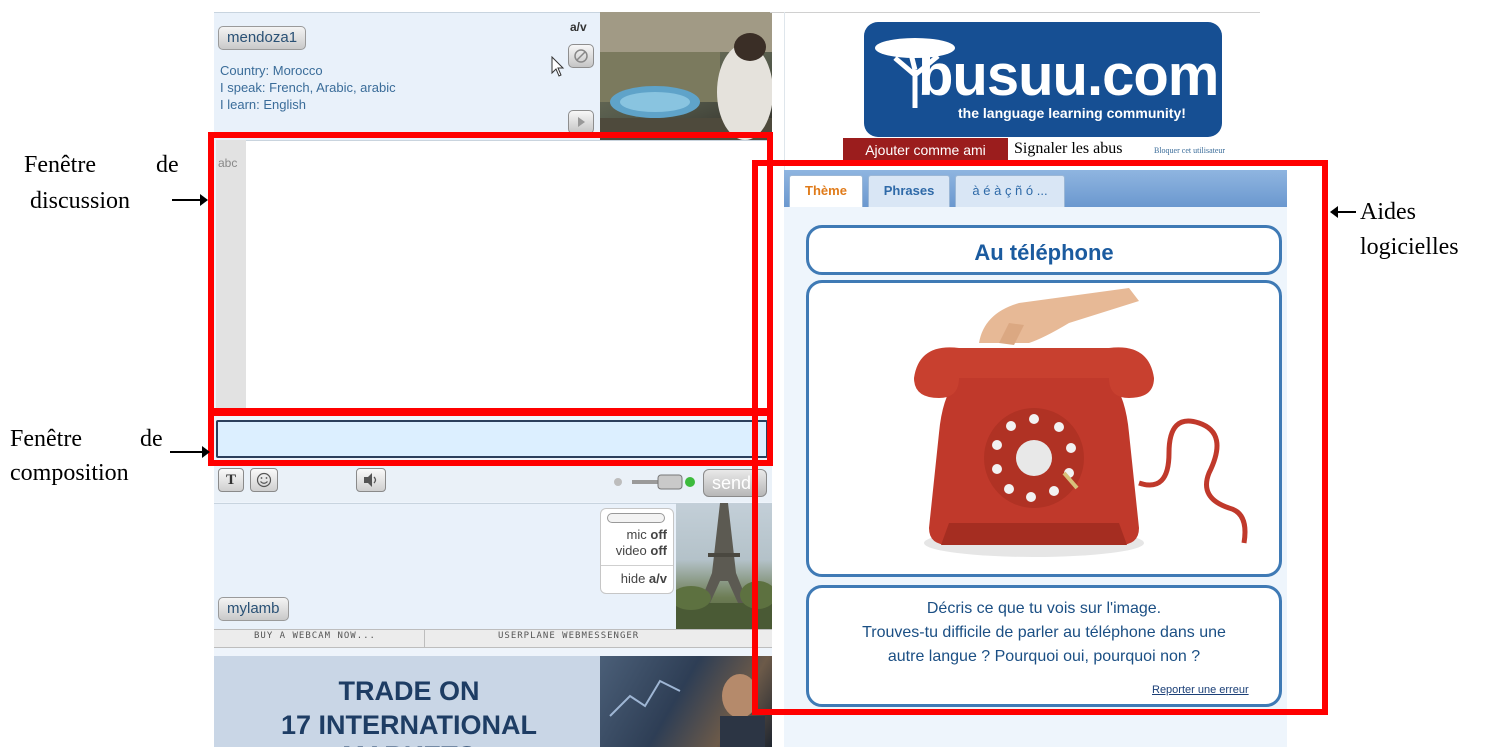  Describe the element at coordinates (408, 728) in the screenshot. I see `ad-headline-line2: 17 INTERNATIONAL MARKETS` at that location.